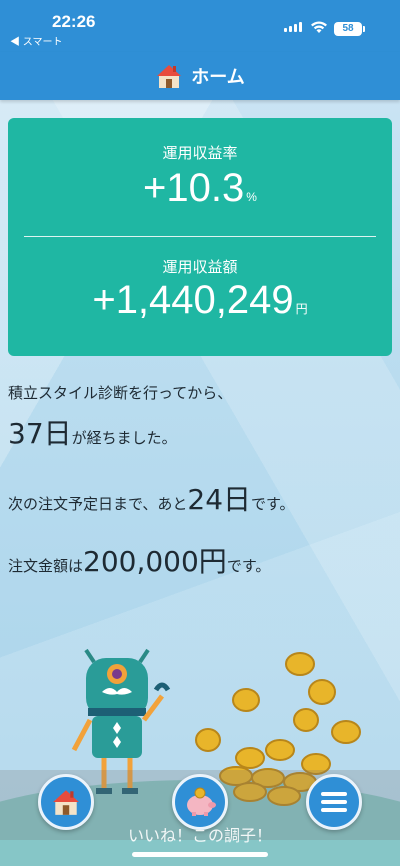 This screenshot has height=866, width=400. Describe the element at coordinates (293, 27) in the screenshot. I see `cellular-signal-icon` at that location.